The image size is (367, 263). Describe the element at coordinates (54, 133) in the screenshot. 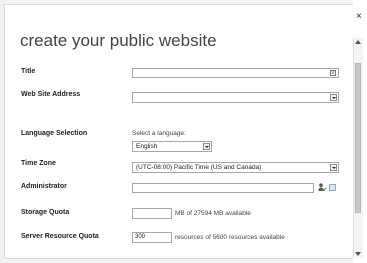

I see `language-selection-label: Language Selection` at that location.